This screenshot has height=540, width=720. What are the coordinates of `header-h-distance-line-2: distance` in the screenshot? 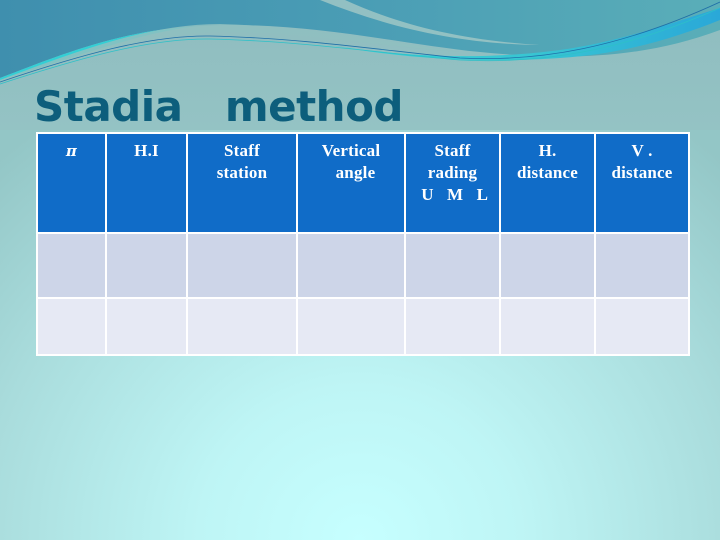 It's located at (547, 172).